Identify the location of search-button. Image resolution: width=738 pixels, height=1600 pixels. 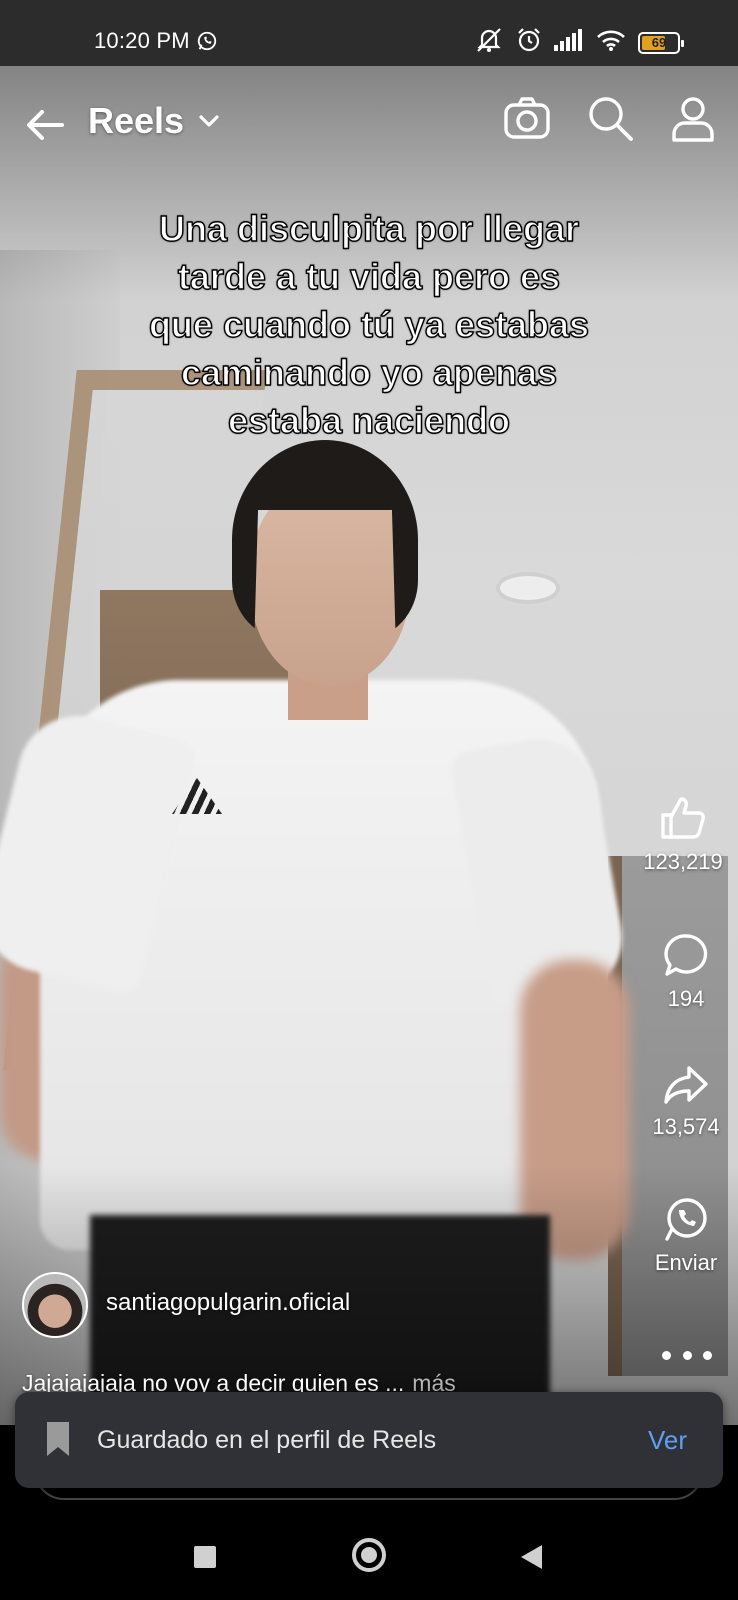
(611, 119).